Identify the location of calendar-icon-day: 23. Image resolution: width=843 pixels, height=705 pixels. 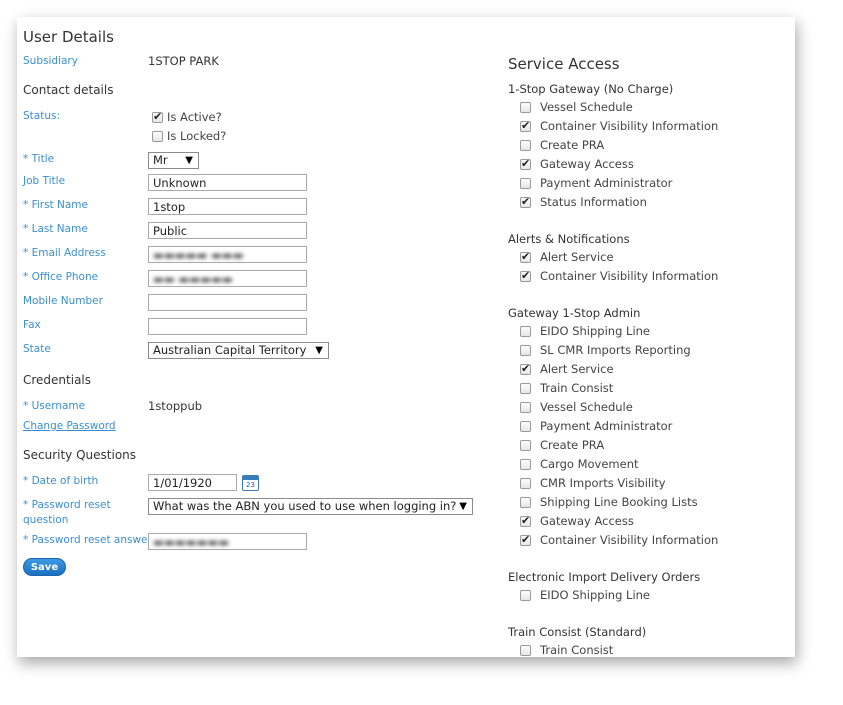
(250, 485).